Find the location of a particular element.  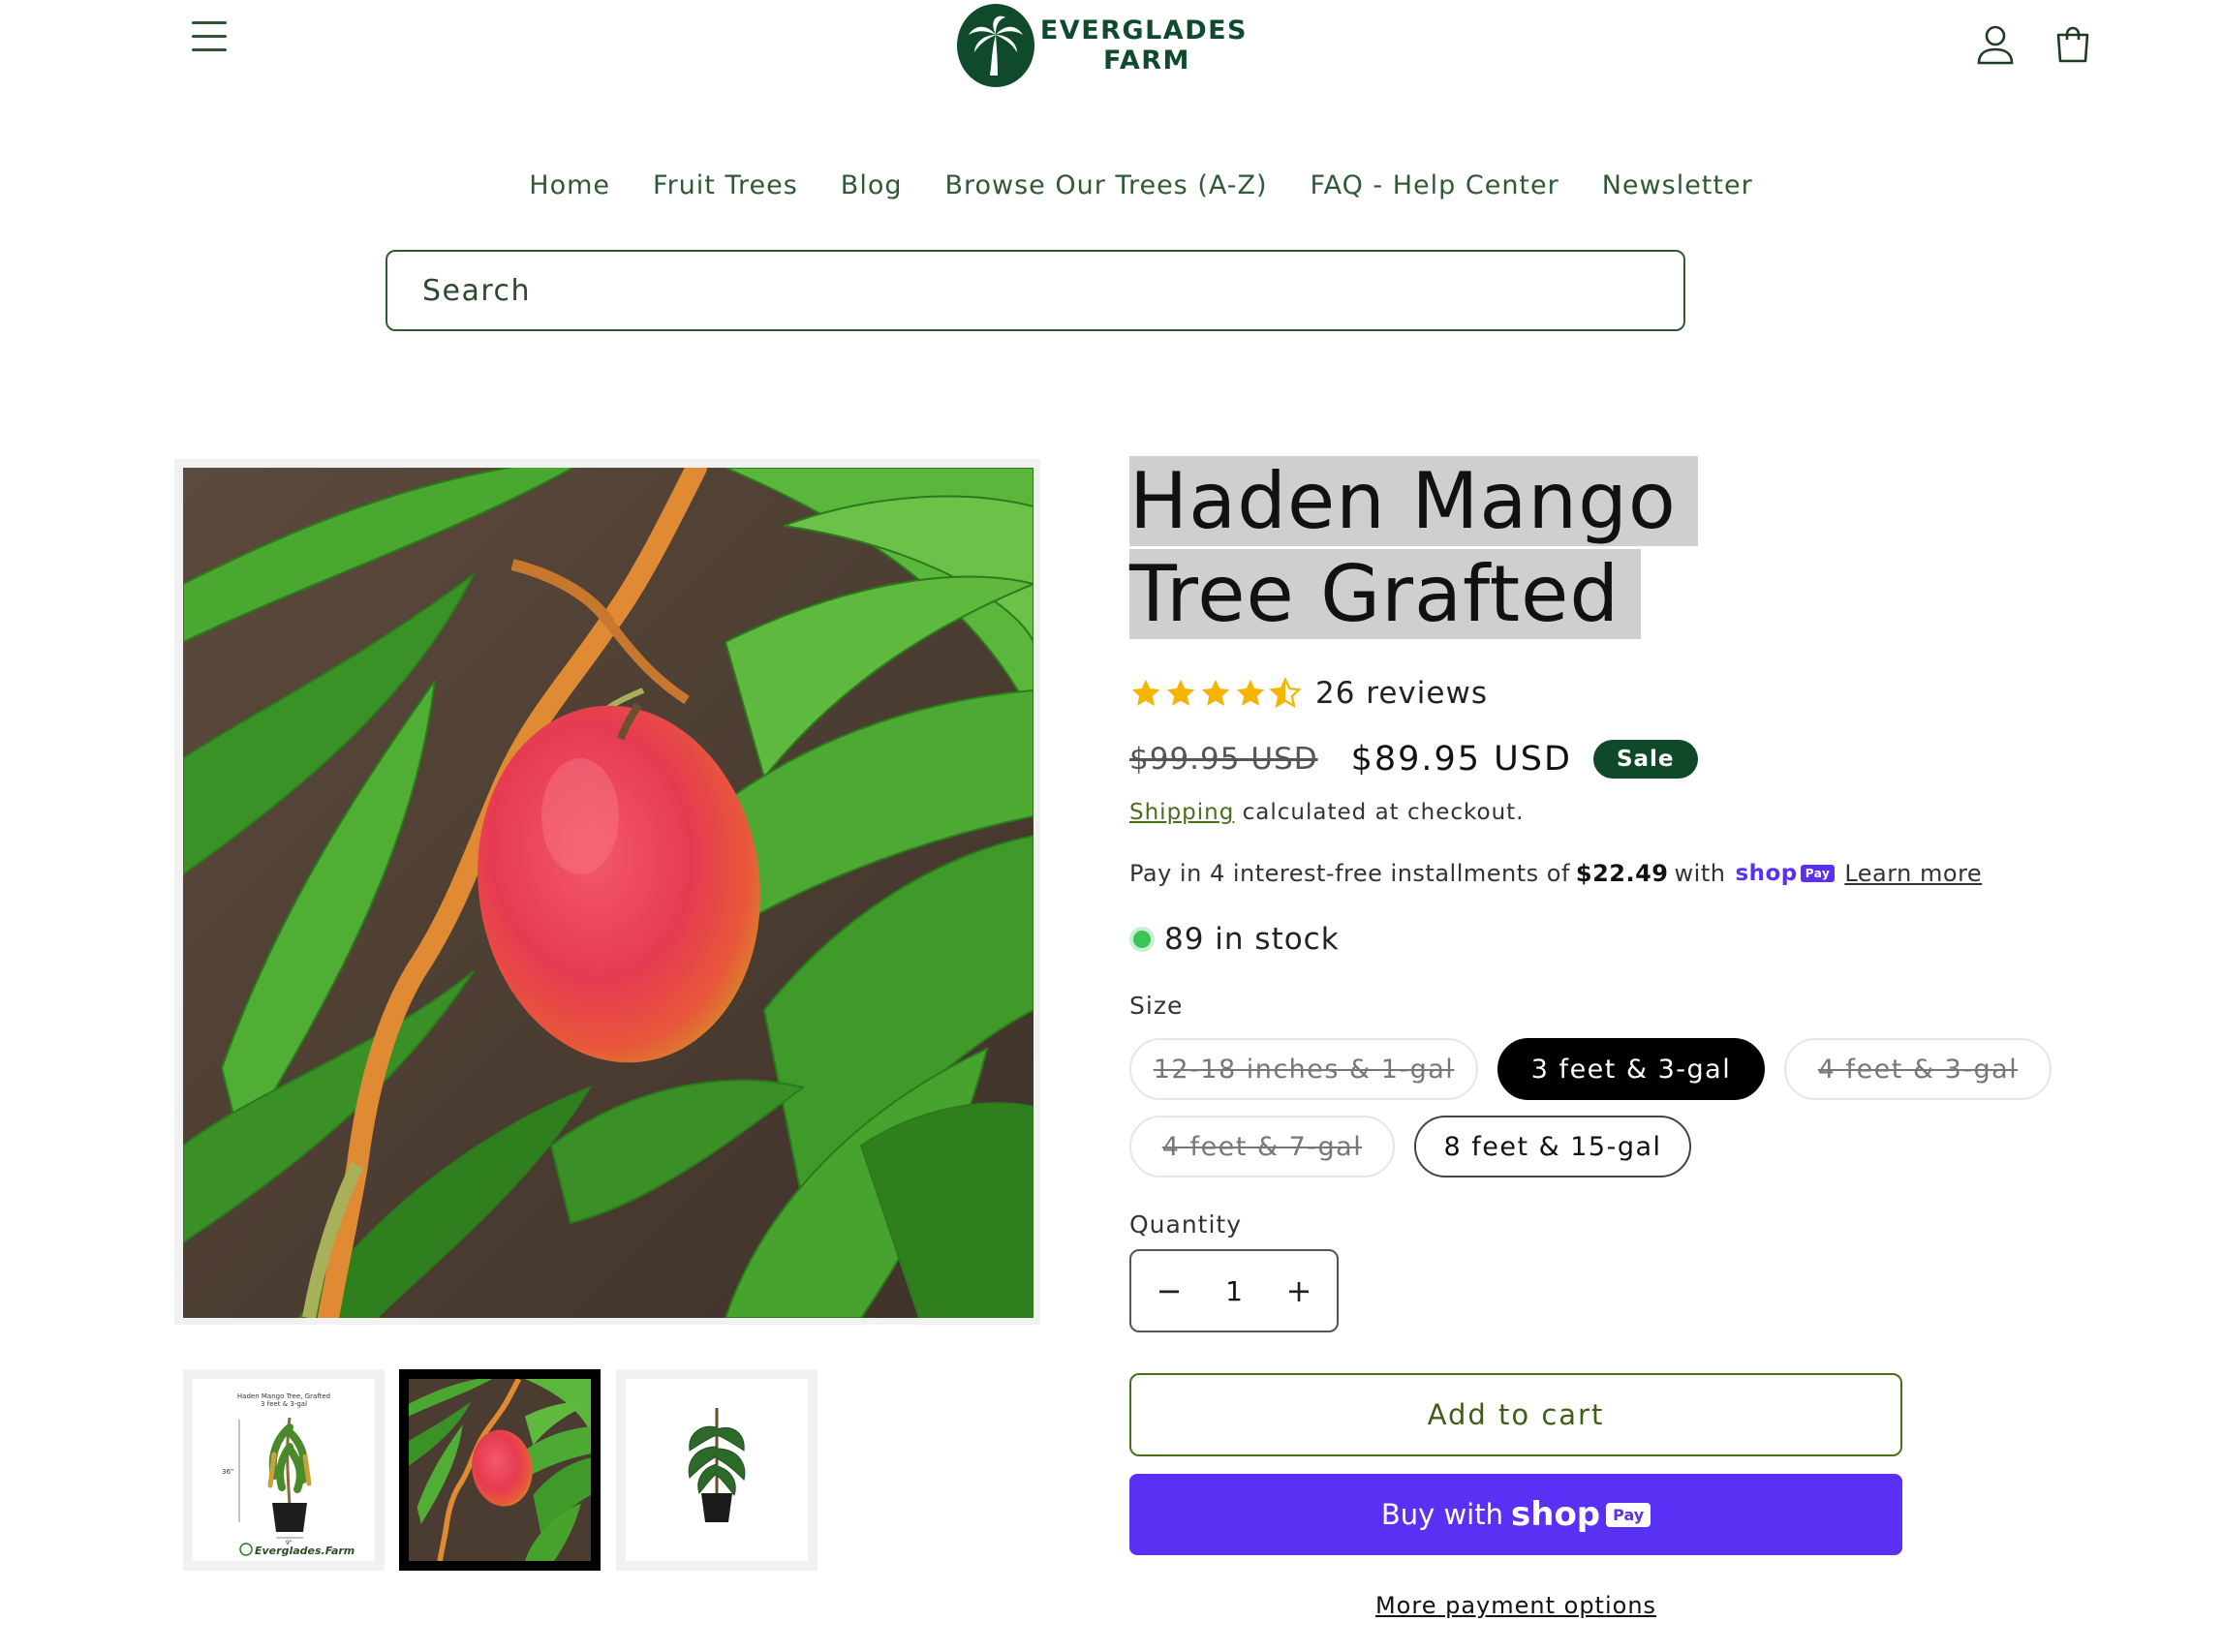

more-payment-options: More payment options is located at coordinates (1515, 1605).